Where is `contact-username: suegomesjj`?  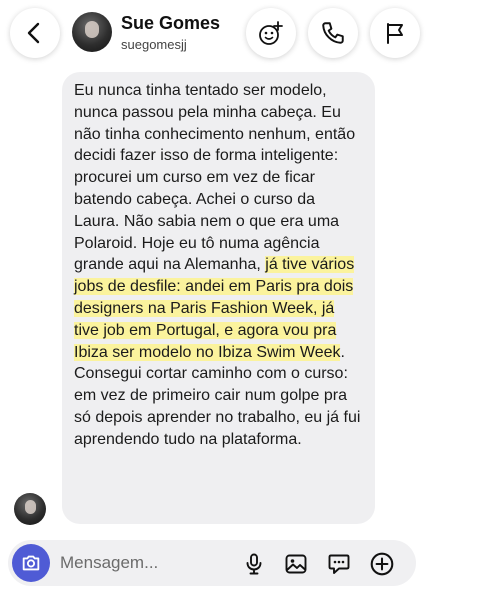 contact-username: suegomesjj is located at coordinates (154, 44).